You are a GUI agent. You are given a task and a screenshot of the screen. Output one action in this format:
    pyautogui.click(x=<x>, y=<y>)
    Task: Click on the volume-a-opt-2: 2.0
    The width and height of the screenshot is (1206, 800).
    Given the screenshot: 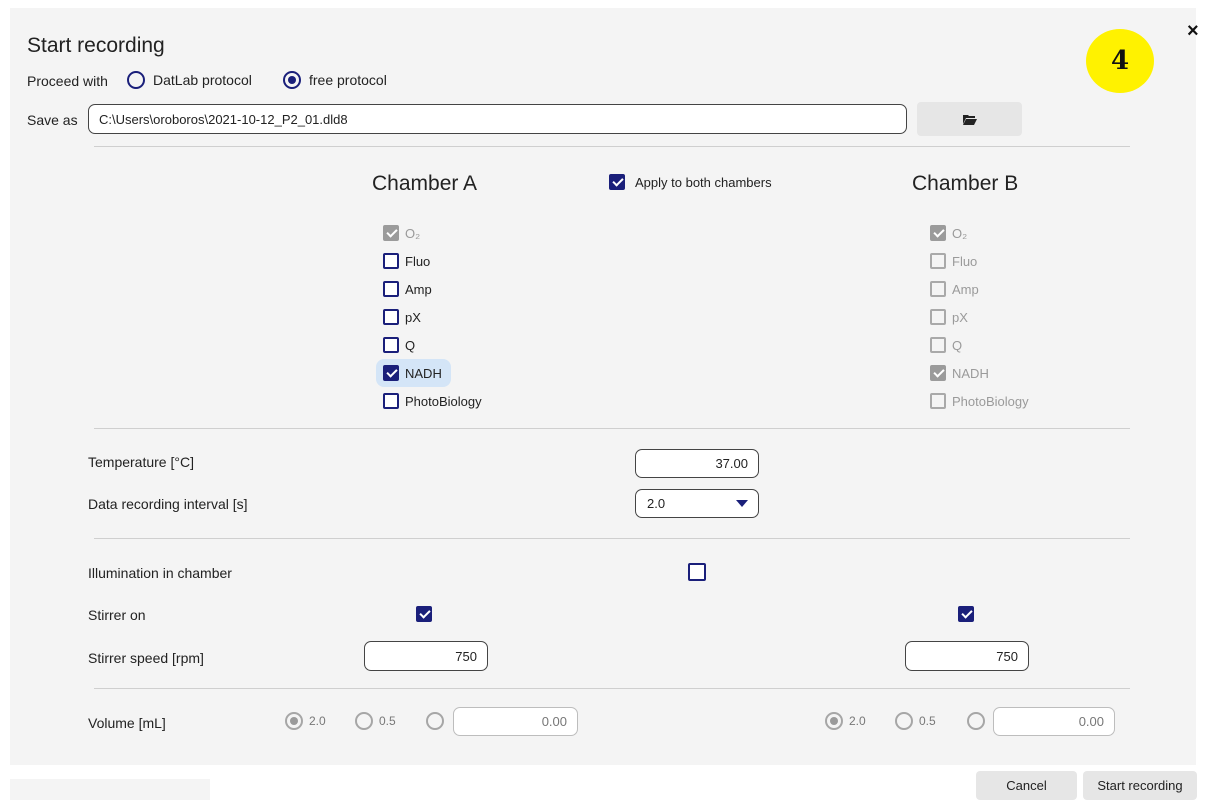 What is the action you would take?
    pyautogui.click(x=305, y=721)
    